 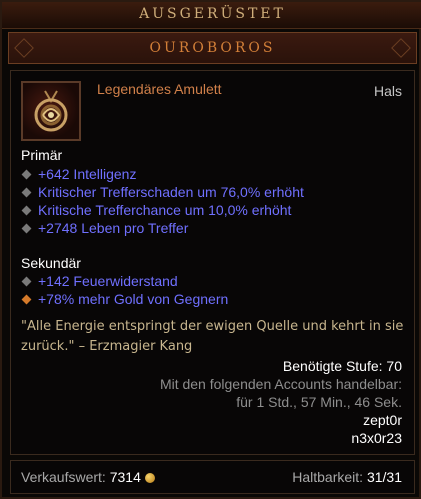 What do you see at coordinates (384, 477) in the screenshot?
I see `durability-value: 31/31` at bounding box center [384, 477].